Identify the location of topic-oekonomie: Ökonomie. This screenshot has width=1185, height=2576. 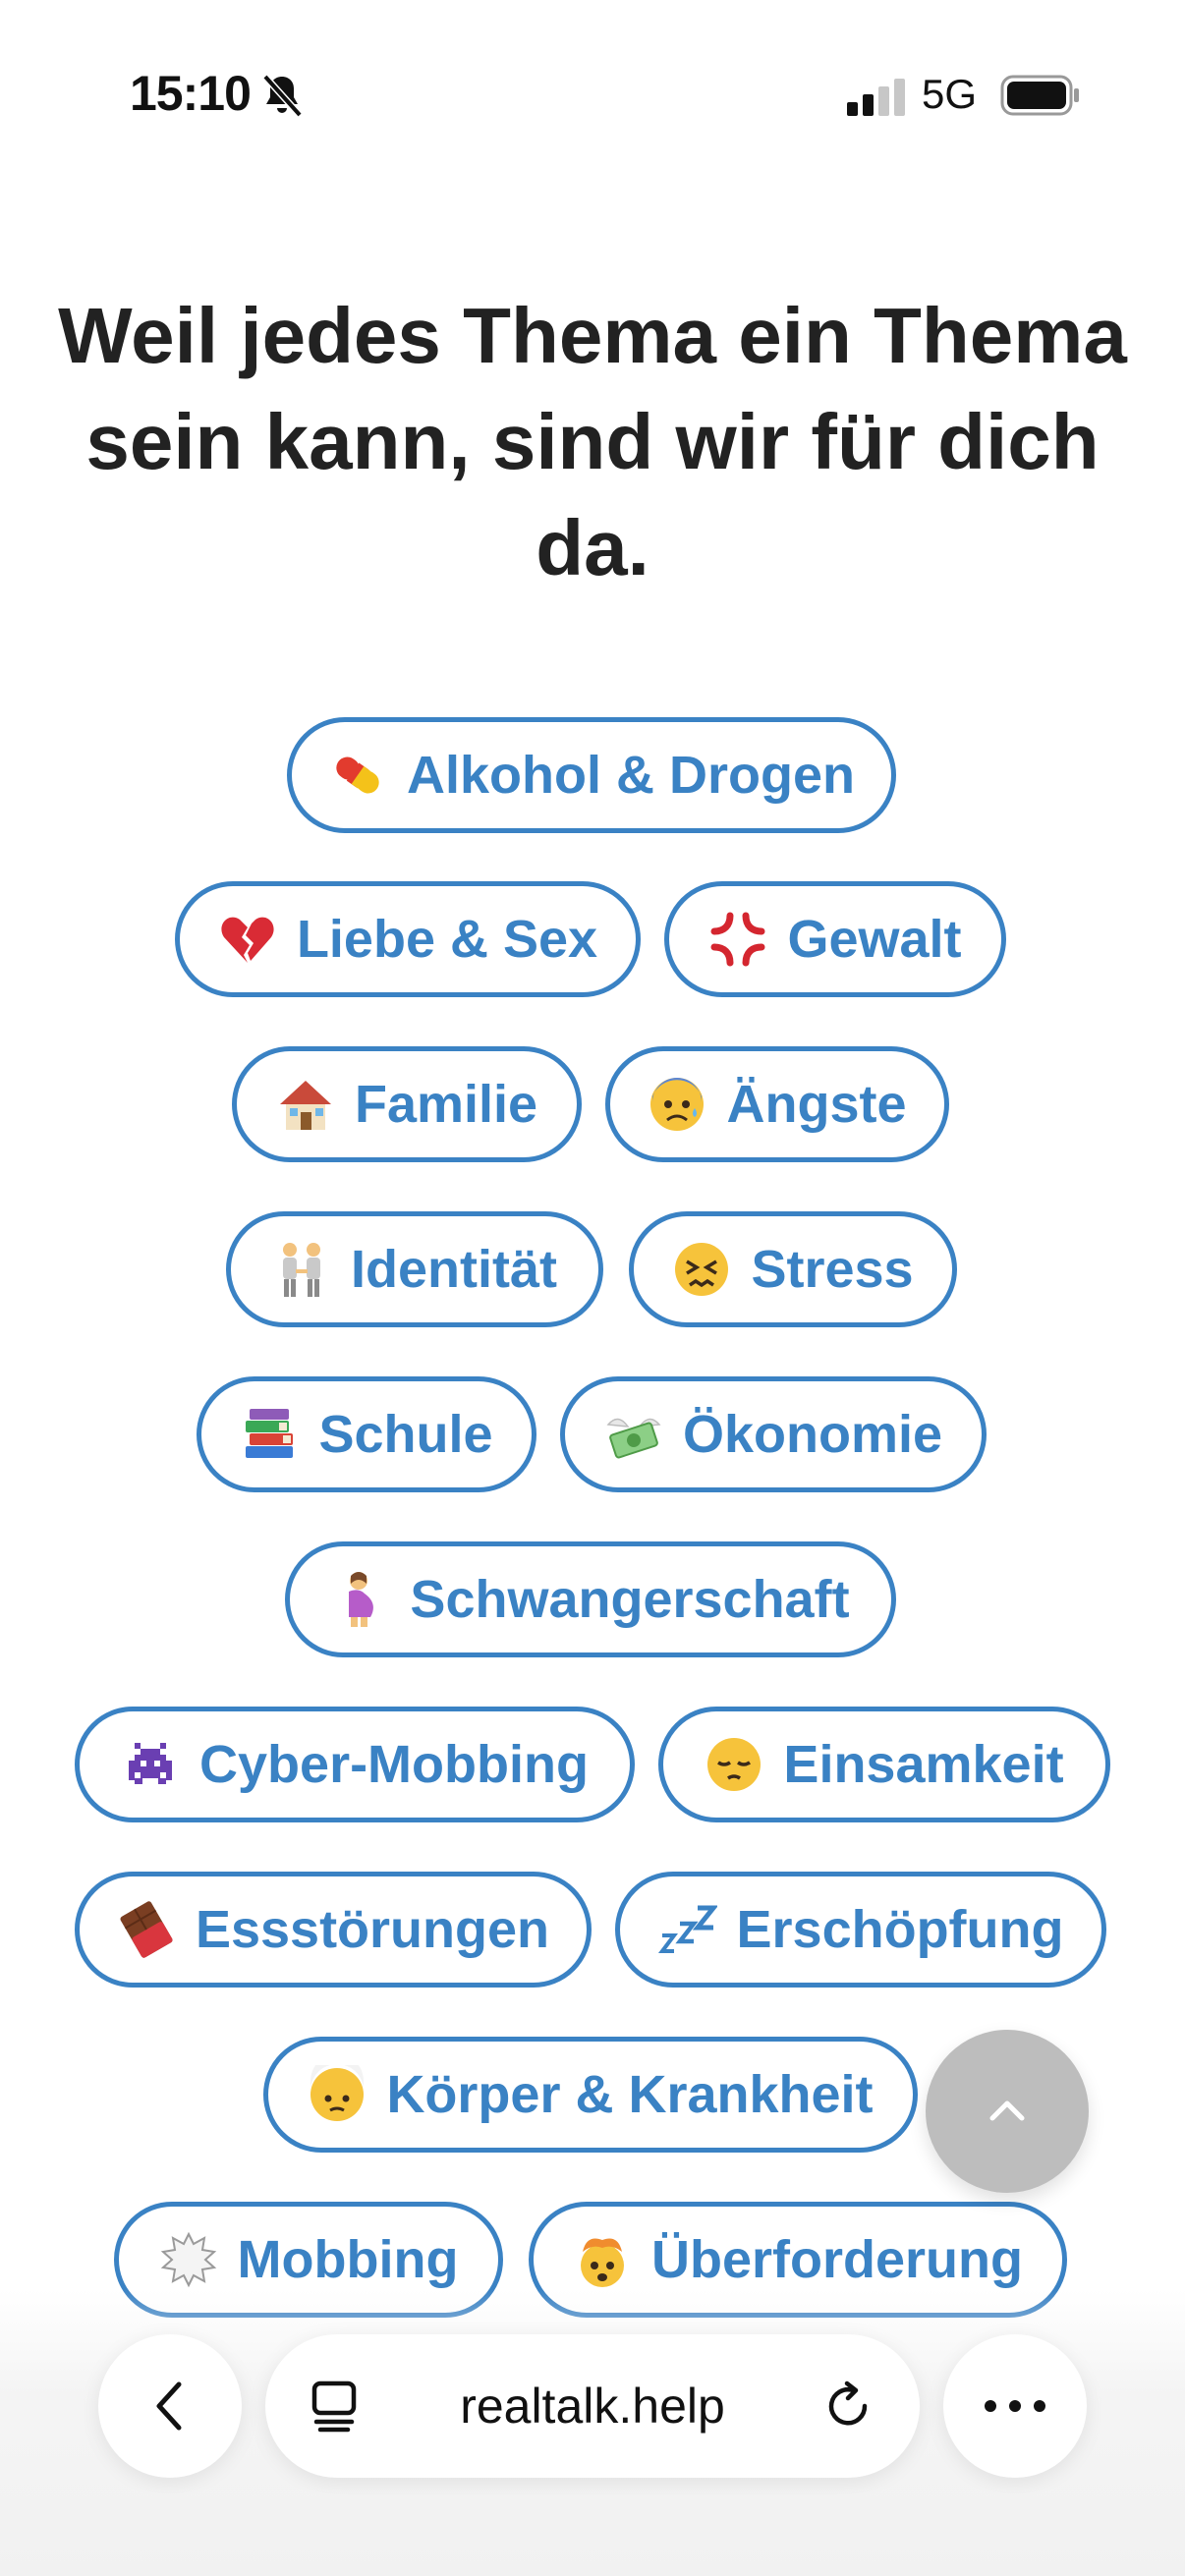
(774, 1434).